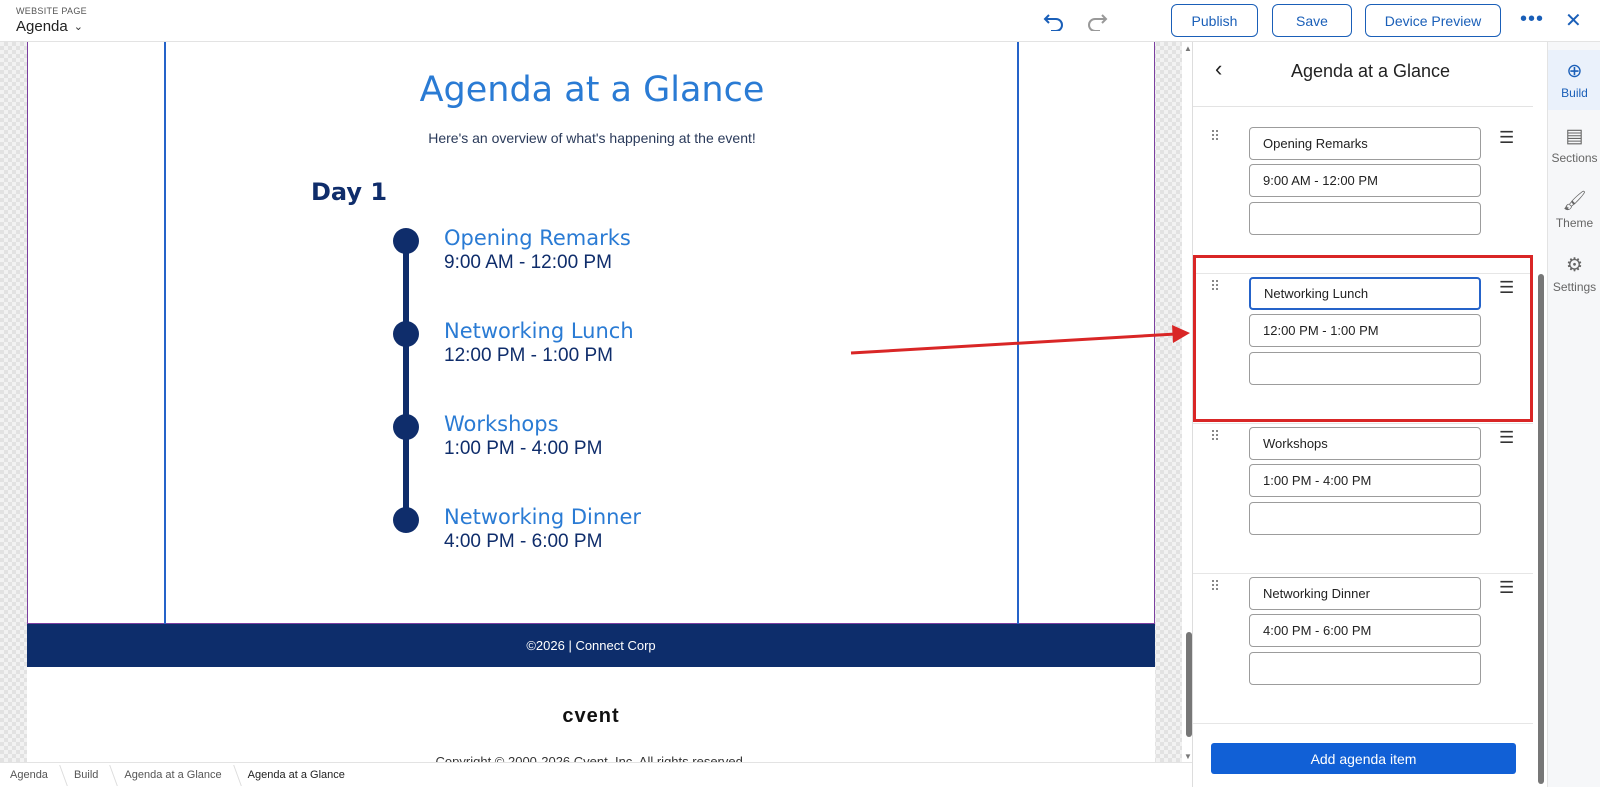  I want to click on rail-item-settings: ⚙ Settings, so click(1574, 274).